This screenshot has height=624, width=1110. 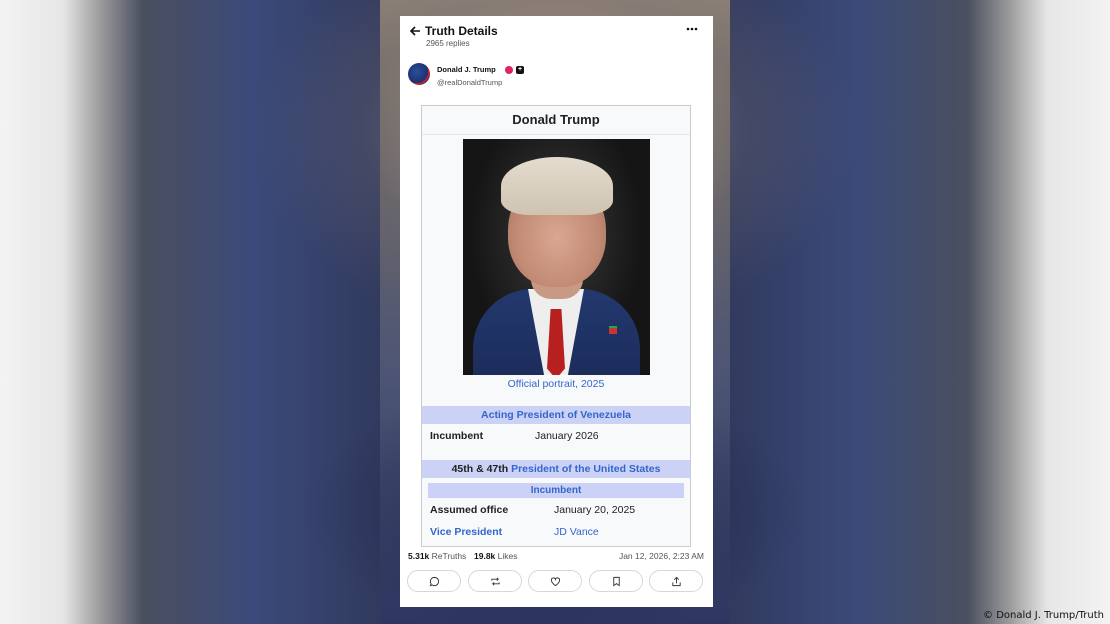 What do you see at coordinates (557, 186) in the screenshot?
I see `portrait-hair` at bounding box center [557, 186].